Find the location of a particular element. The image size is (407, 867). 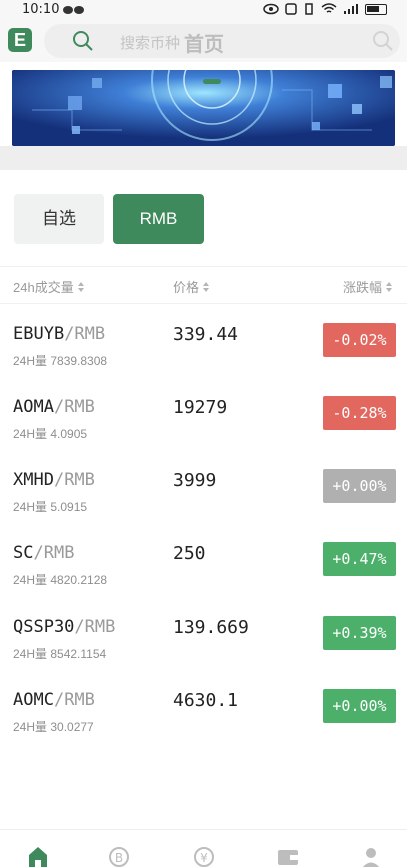

search-placeholder: 搜索币种 is located at coordinates (150, 43).